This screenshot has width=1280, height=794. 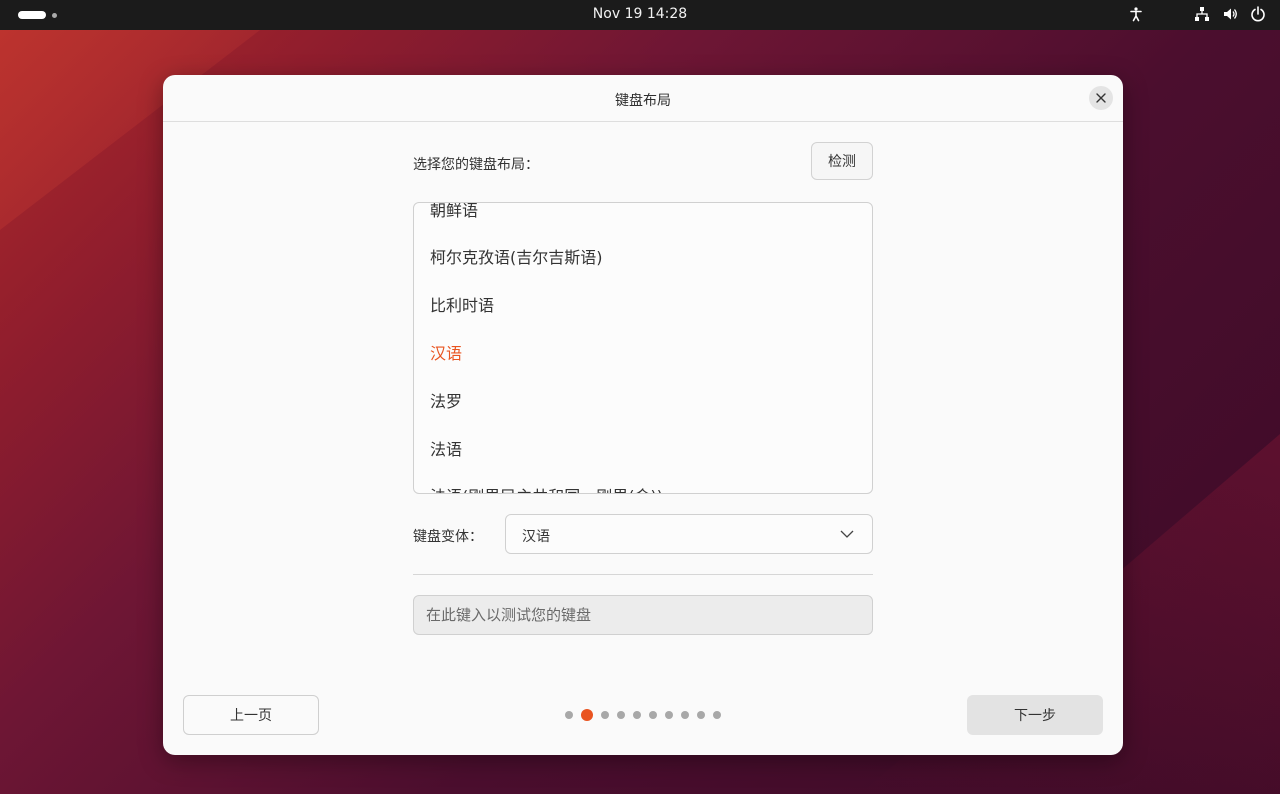 What do you see at coordinates (643, 101) in the screenshot?
I see `dialog-title: 键盘布局` at bounding box center [643, 101].